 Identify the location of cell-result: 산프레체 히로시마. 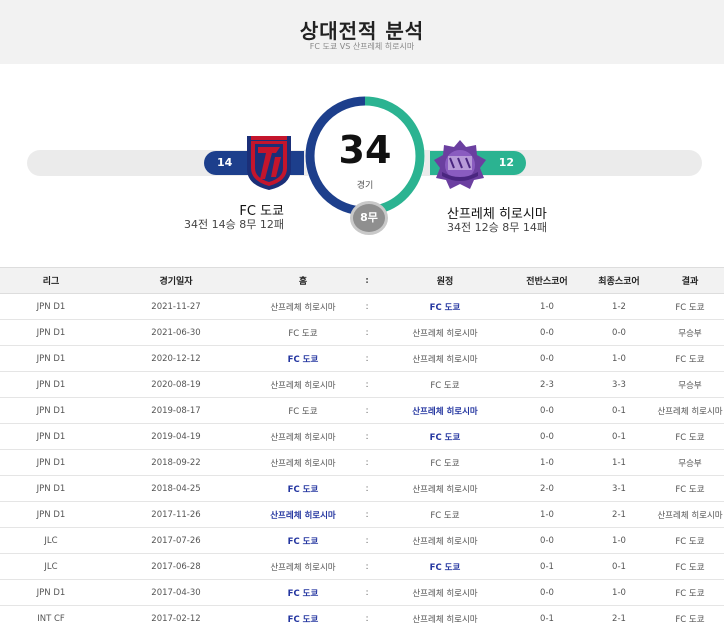
(690, 514).